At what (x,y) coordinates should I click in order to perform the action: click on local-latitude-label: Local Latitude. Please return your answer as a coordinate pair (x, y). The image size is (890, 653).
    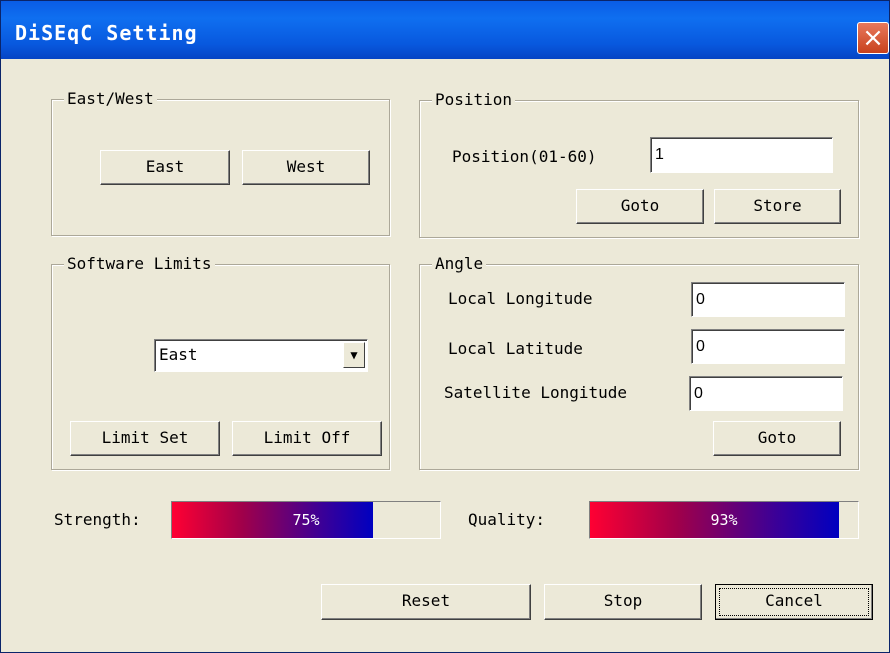
    Looking at the image, I should click on (515, 348).